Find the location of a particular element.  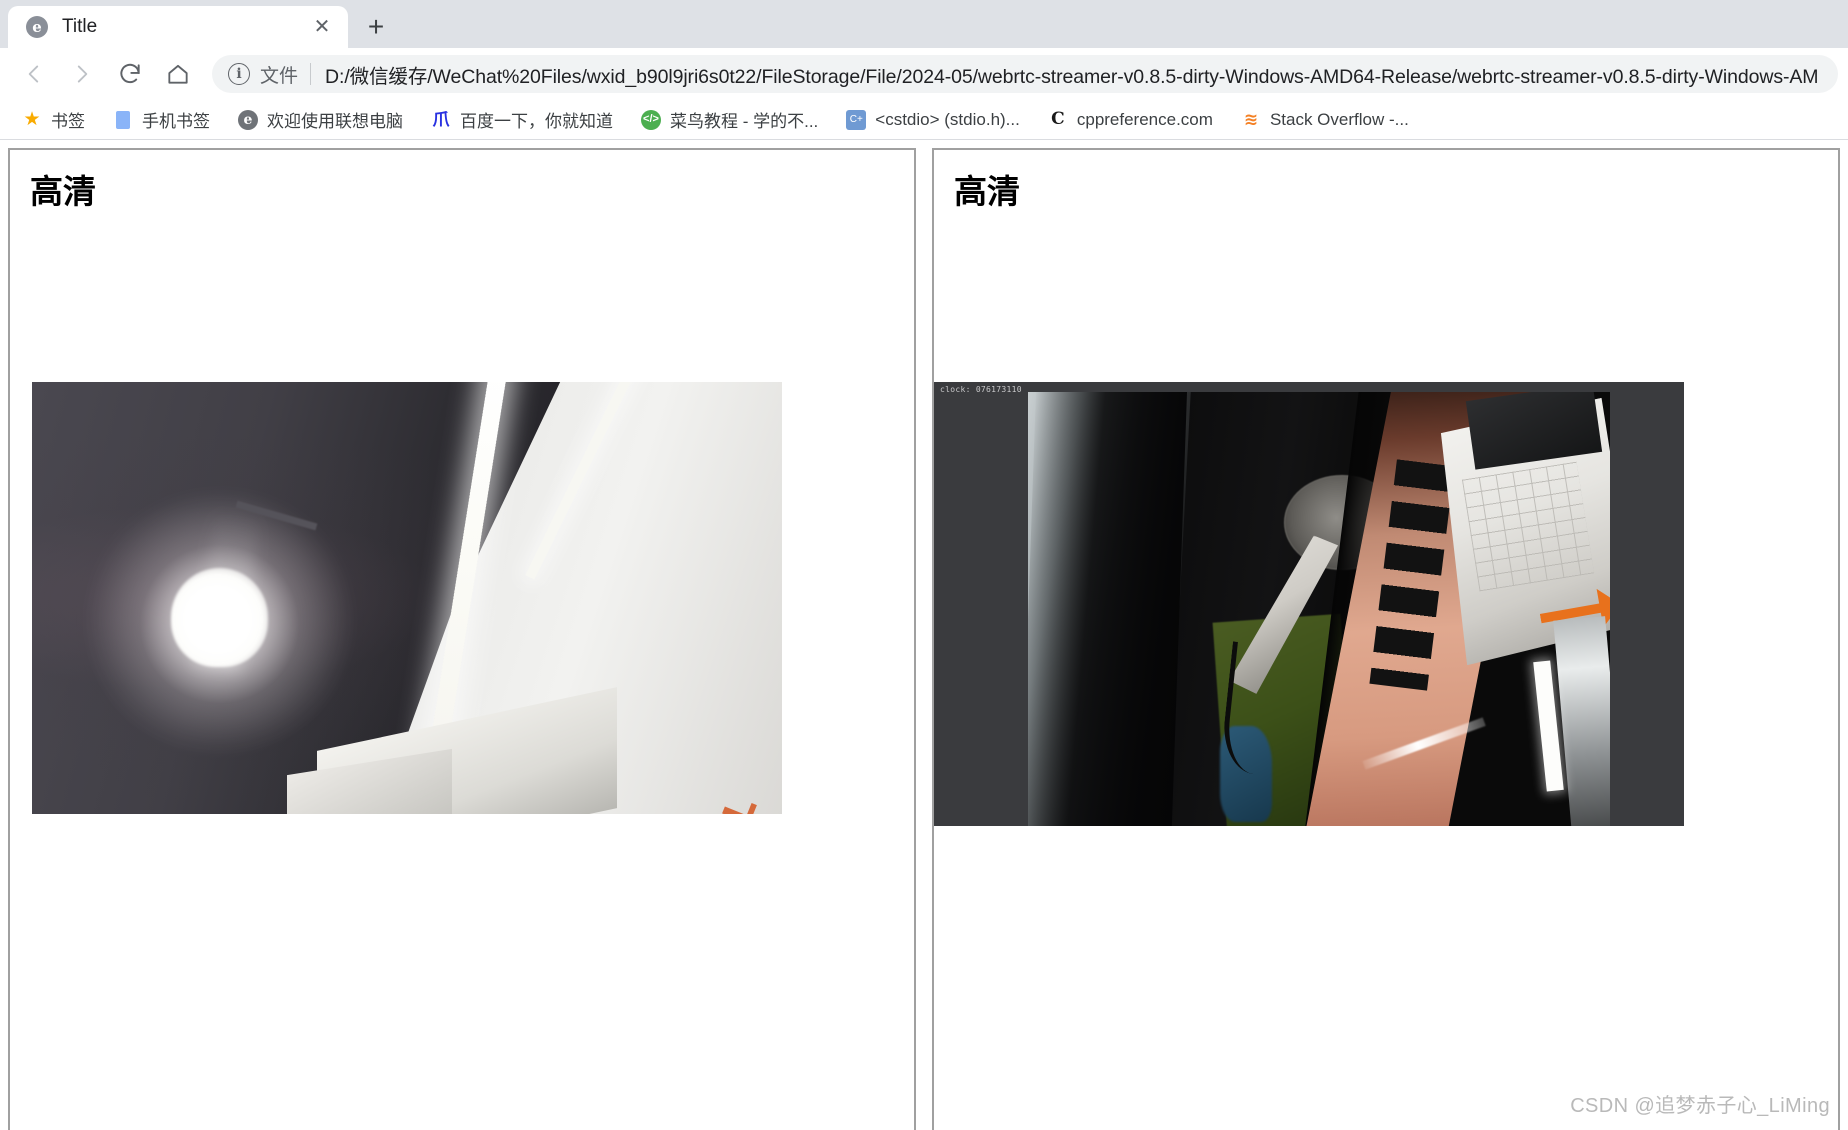

lenovo-icon: e is located at coordinates (248, 119).